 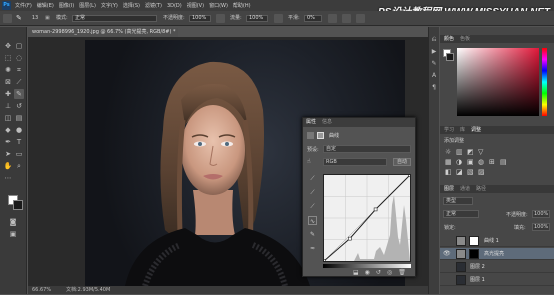 What do you see at coordinates (312, 234) in the screenshot?
I see `curve-pencil-icon: ✎` at bounding box center [312, 234].